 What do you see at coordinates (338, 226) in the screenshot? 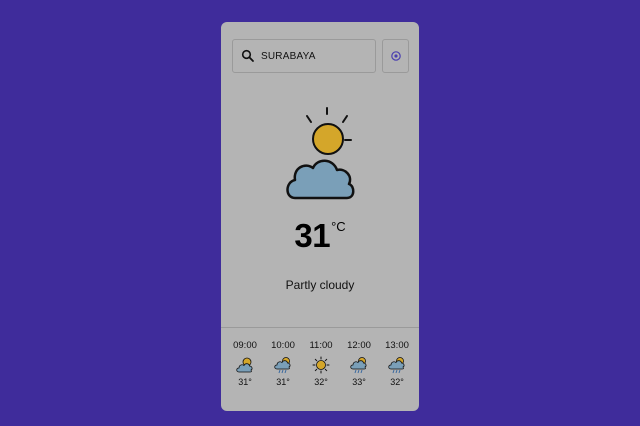
I see `temperature-unit: °C` at bounding box center [338, 226].